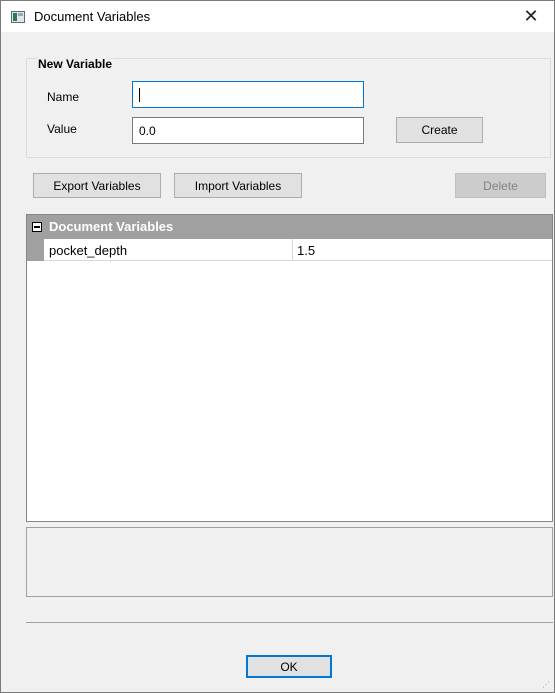 This screenshot has height=693, width=555. What do you see at coordinates (37, 227) in the screenshot?
I see `collapse-icon` at bounding box center [37, 227].